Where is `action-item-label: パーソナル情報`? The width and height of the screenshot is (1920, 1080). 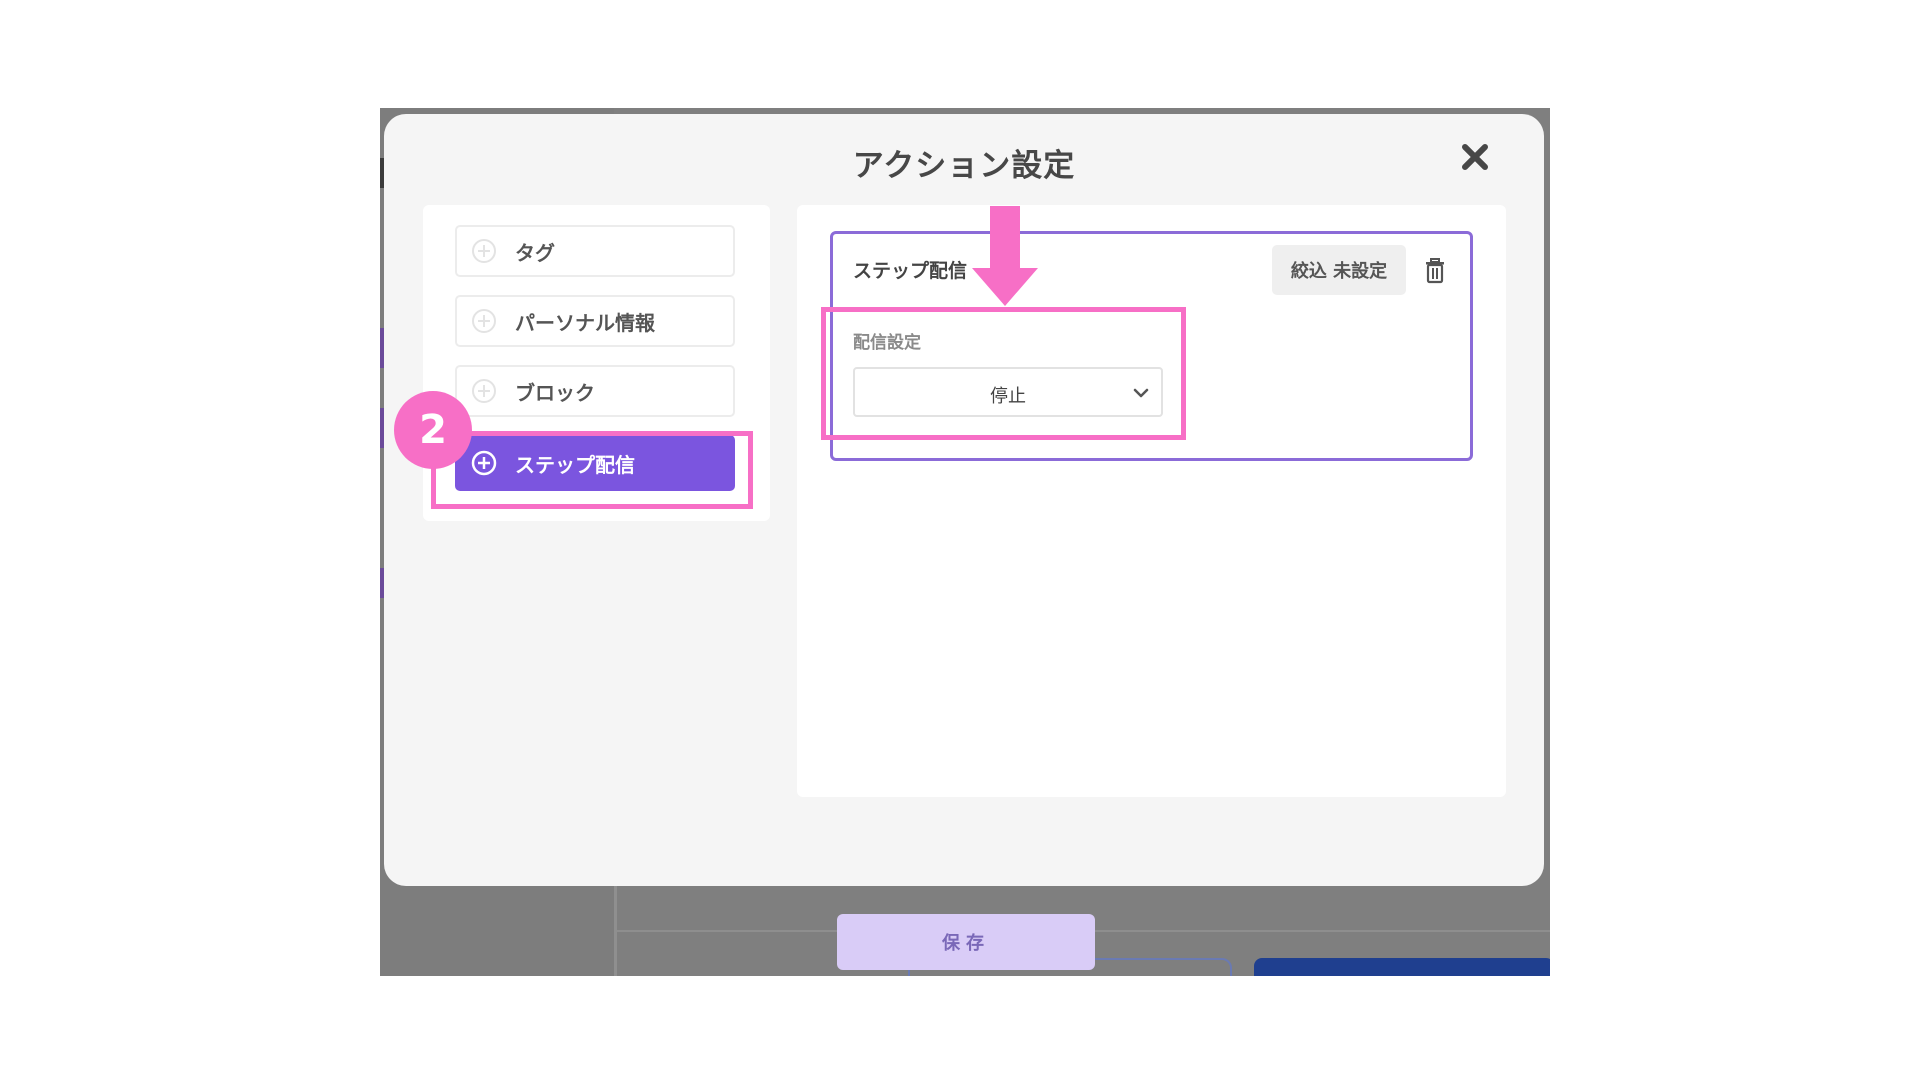
action-item-label: パーソナル情報 is located at coordinates (585, 322).